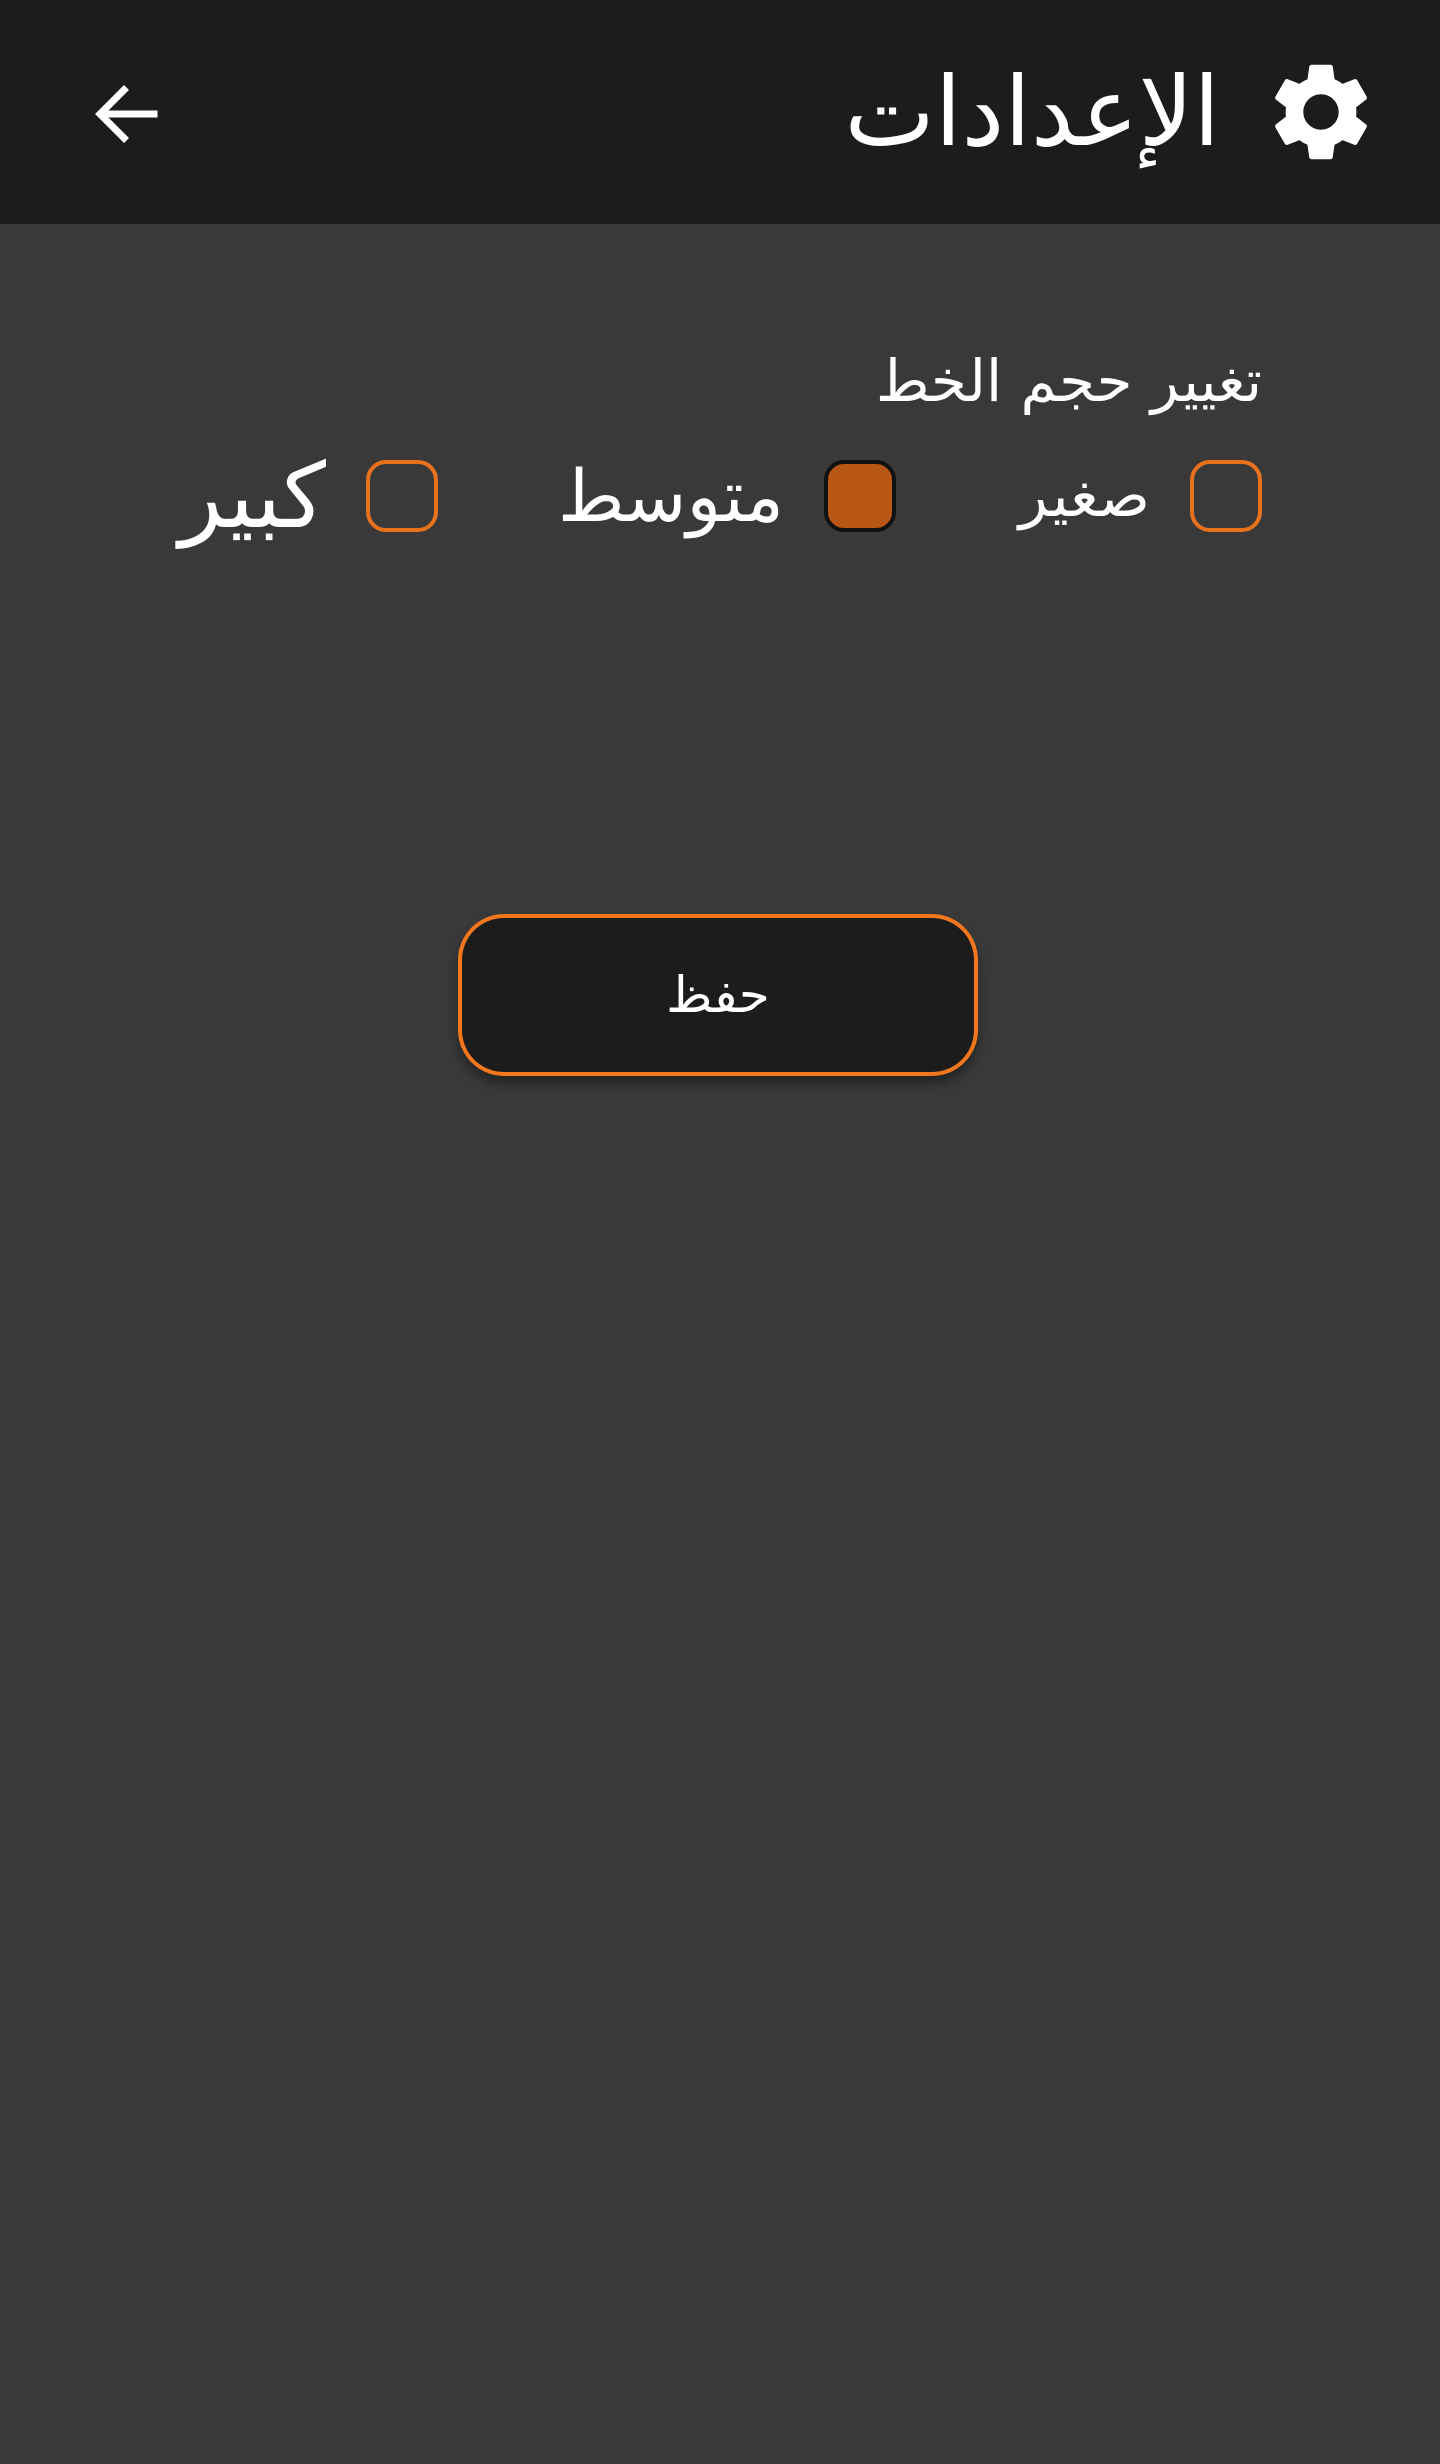  I want to click on gear-icon, so click(1321, 112).